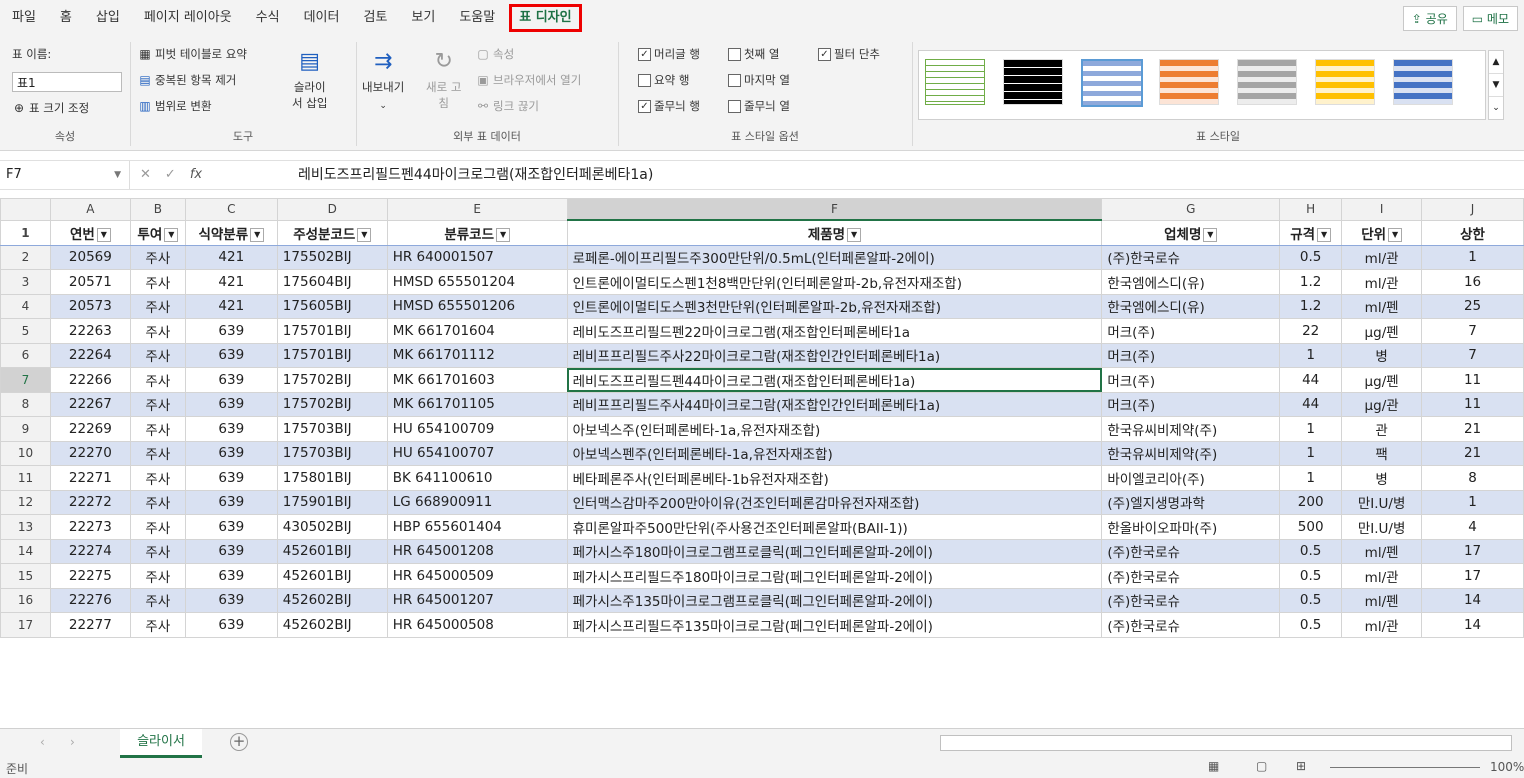 This screenshot has width=1524, height=778. Describe the element at coordinates (25, 355) in the screenshot. I see `row-header: 6` at that location.